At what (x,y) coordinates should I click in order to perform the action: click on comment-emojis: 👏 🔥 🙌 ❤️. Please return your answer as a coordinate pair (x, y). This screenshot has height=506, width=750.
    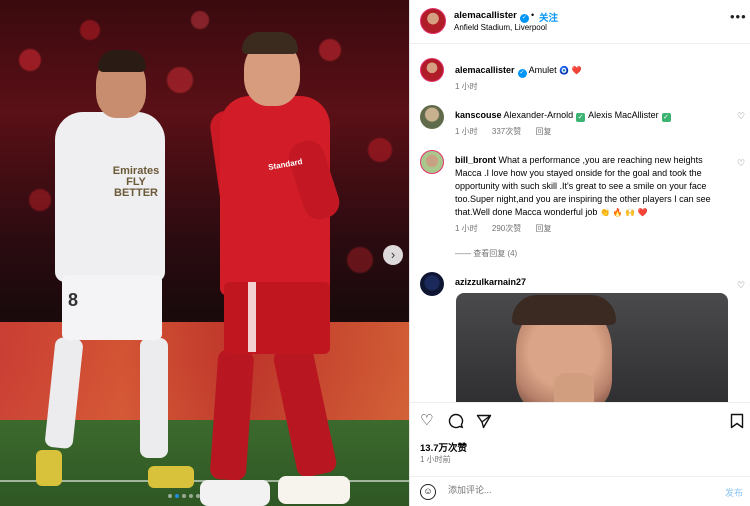
    Looking at the image, I should click on (623, 212).